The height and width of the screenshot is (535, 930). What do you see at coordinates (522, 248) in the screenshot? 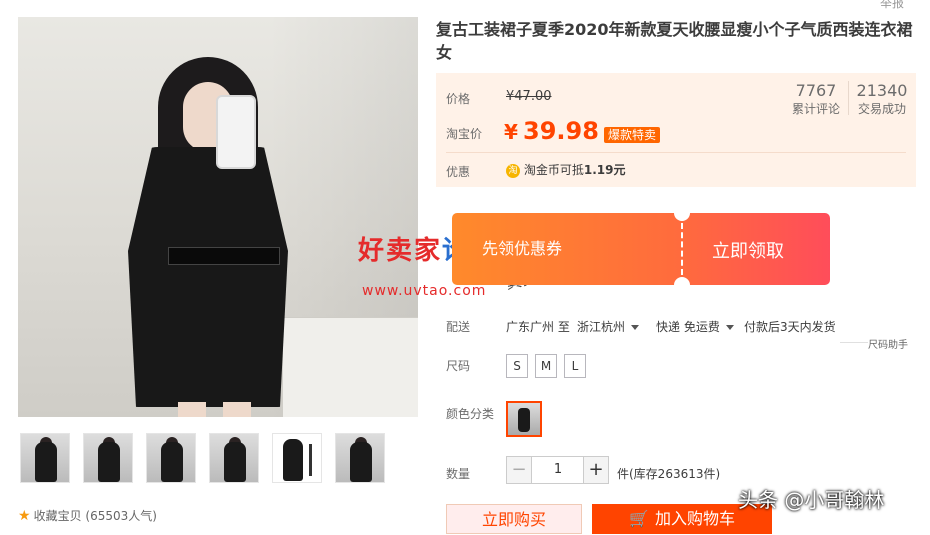
I see `coupon-left-text: 先领优惠券` at bounding box center [522, 248].